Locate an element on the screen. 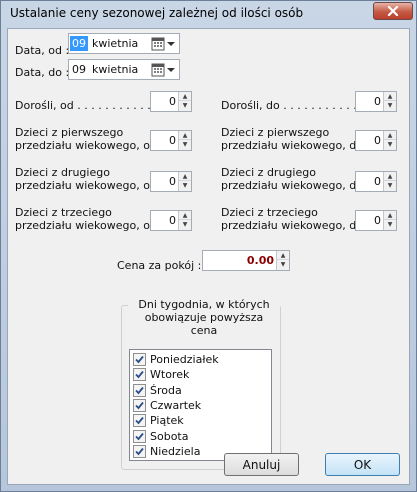  kids1-to-value: 0 is located at coordinates (377, 140).